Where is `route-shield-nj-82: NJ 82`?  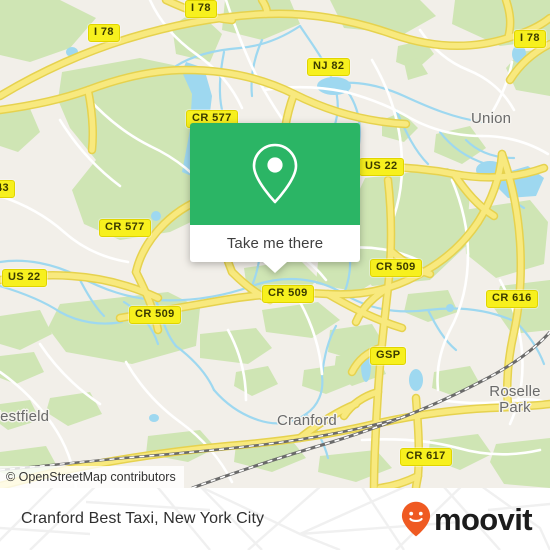 route-shield-nj-82: NJ 82 is located at coordinates (329, 67).